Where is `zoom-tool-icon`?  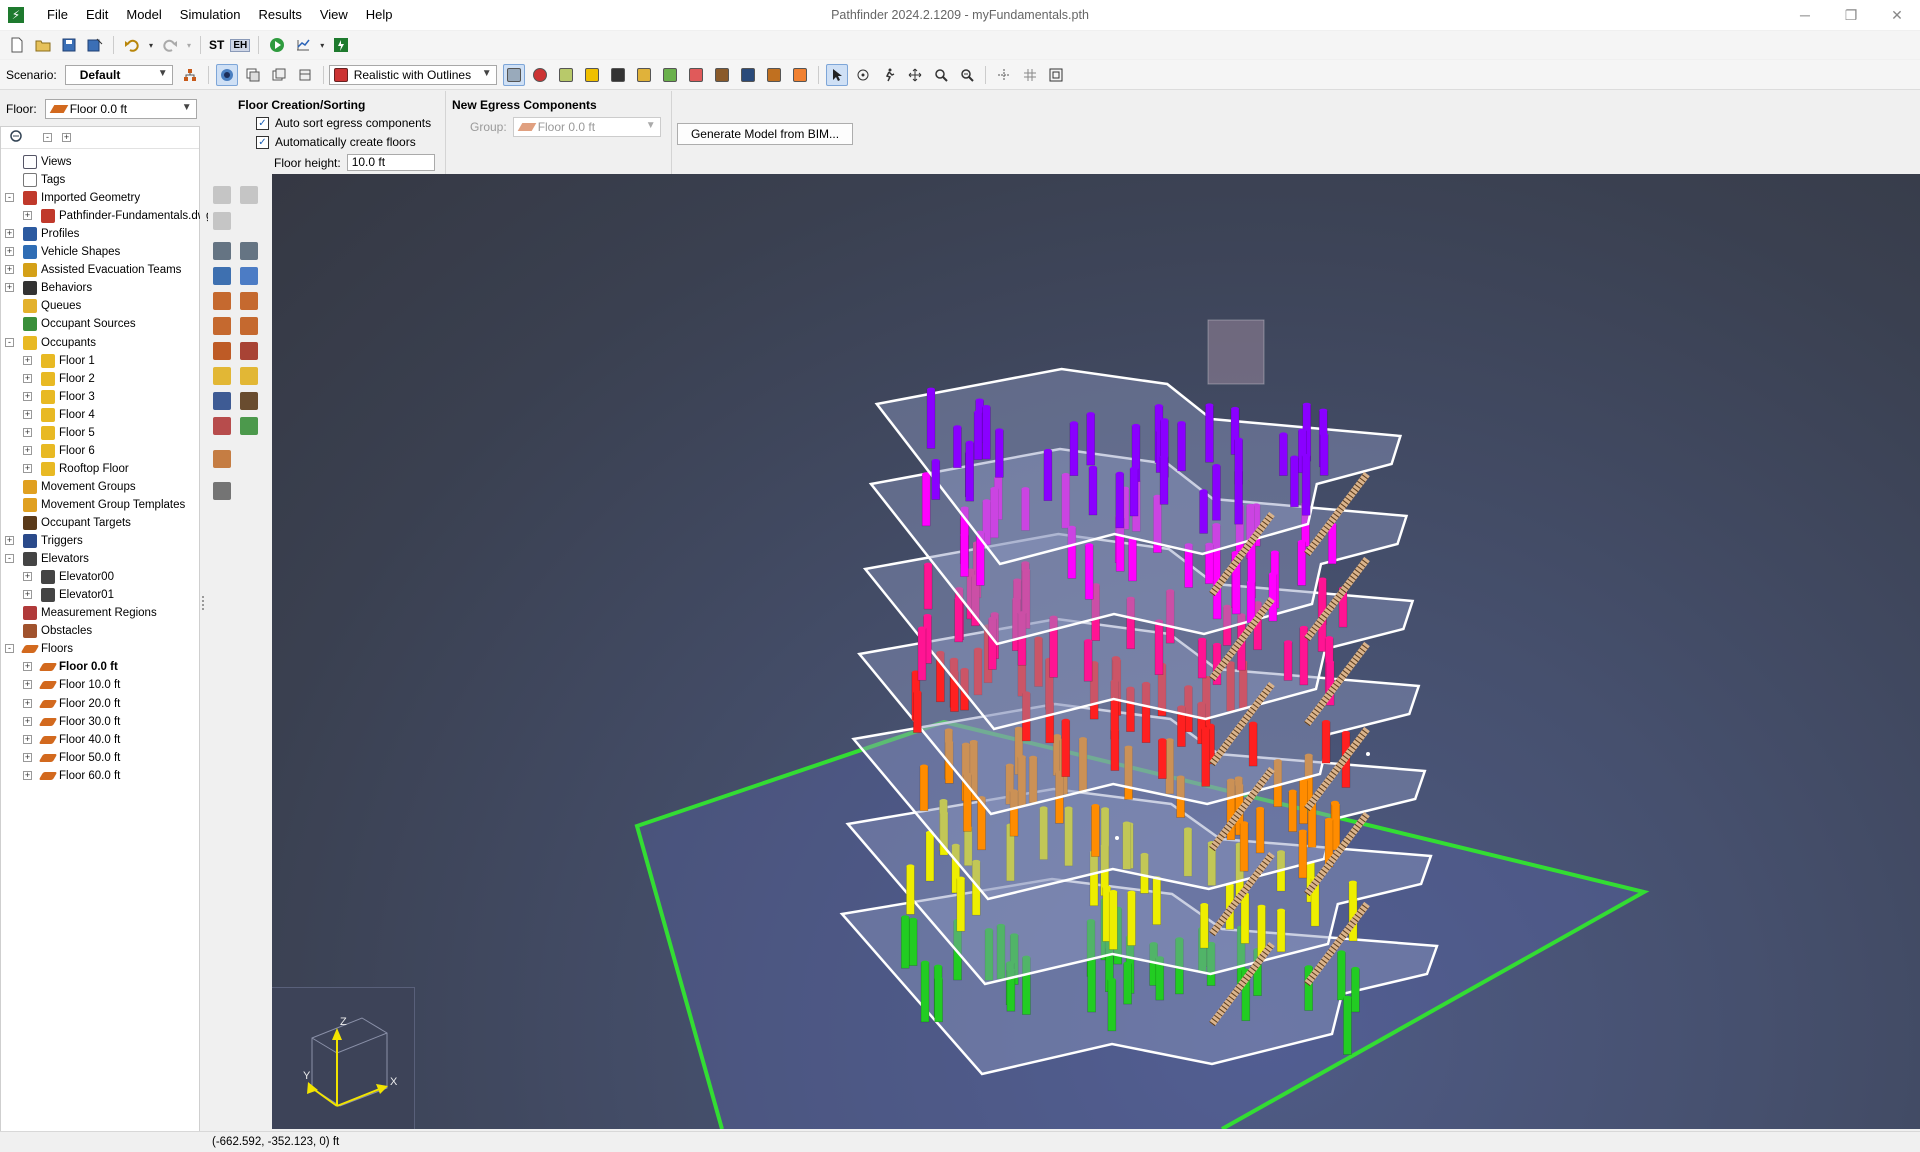
zoom-tool-icon is located at coordinates (941, 75).